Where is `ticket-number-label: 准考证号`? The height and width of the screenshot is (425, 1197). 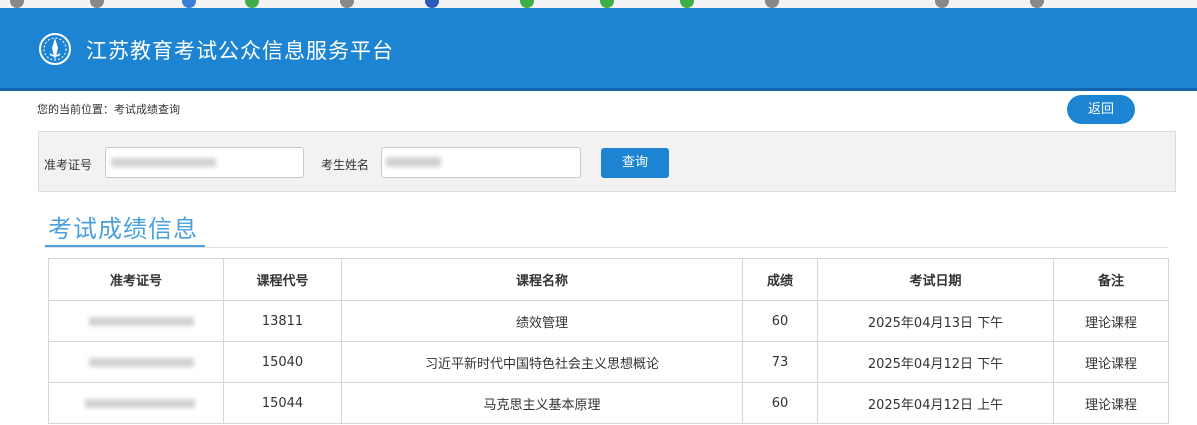
ticket-number-label: 准考证号 is located at coordinates (68, 165).